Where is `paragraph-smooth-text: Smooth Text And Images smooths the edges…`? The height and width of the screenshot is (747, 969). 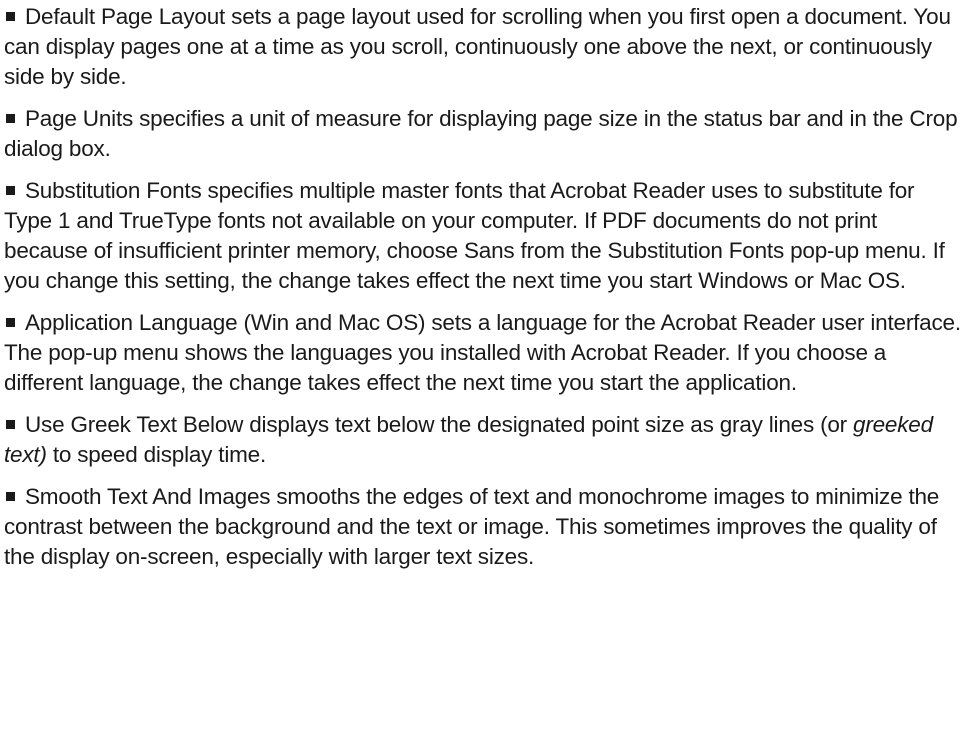
paragraph-smooth-text: Smooth Text And Images smooths the edges… is located at coordinates (484, 527).